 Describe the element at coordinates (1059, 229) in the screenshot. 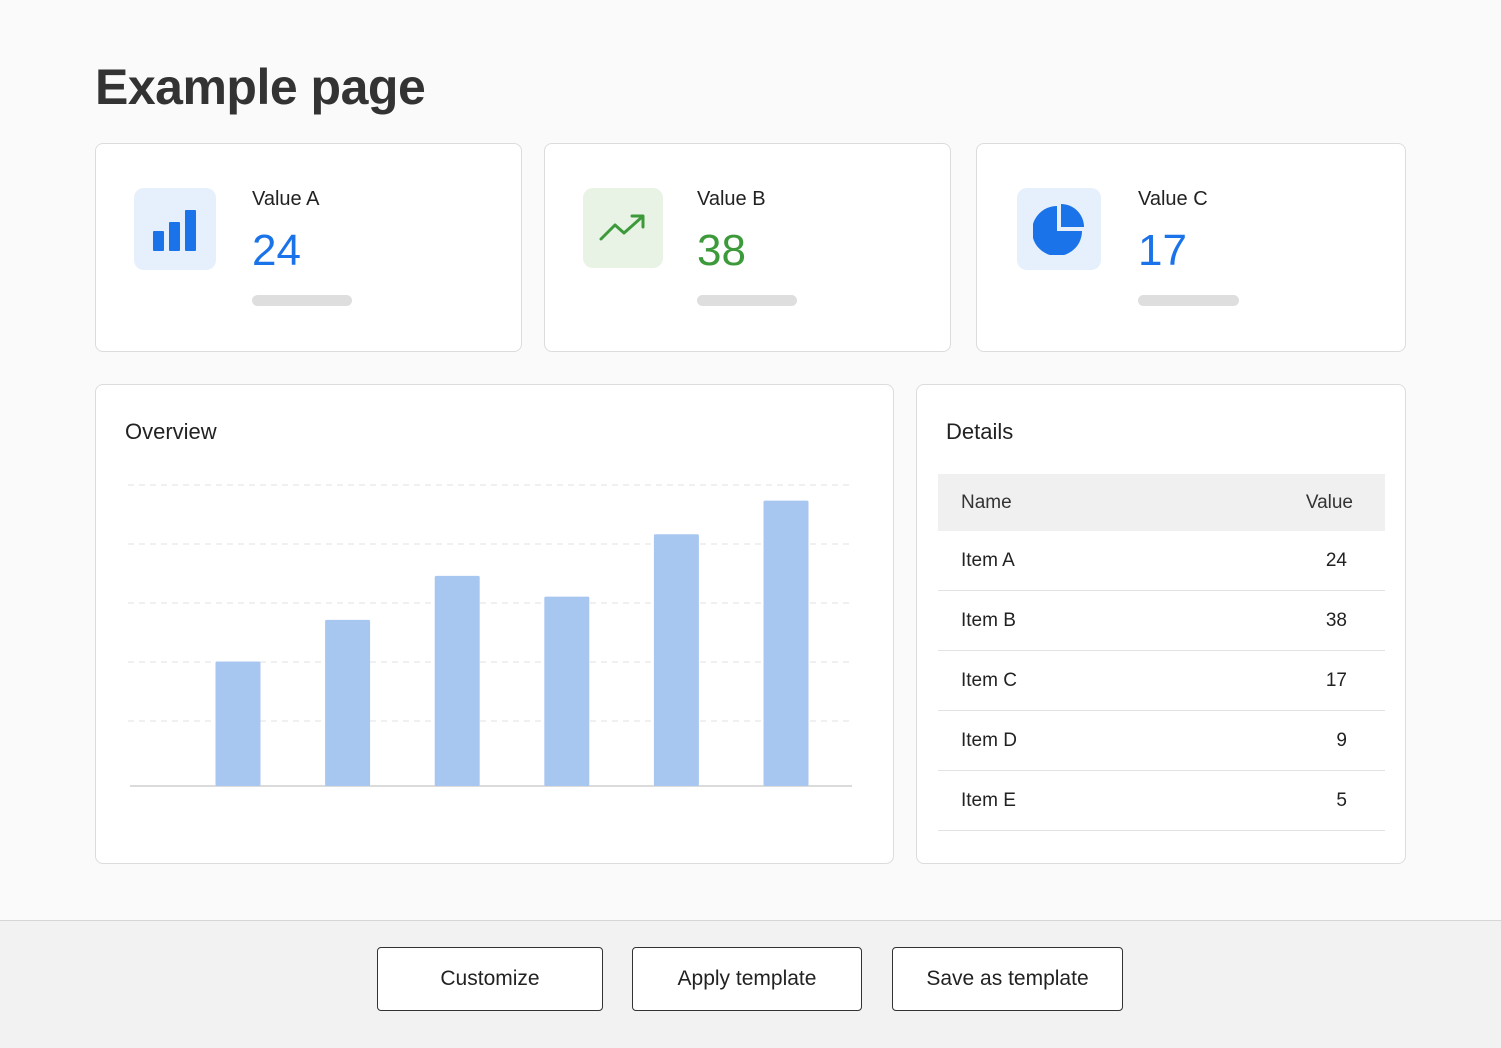

I see `pie-chart-icon` at that location.